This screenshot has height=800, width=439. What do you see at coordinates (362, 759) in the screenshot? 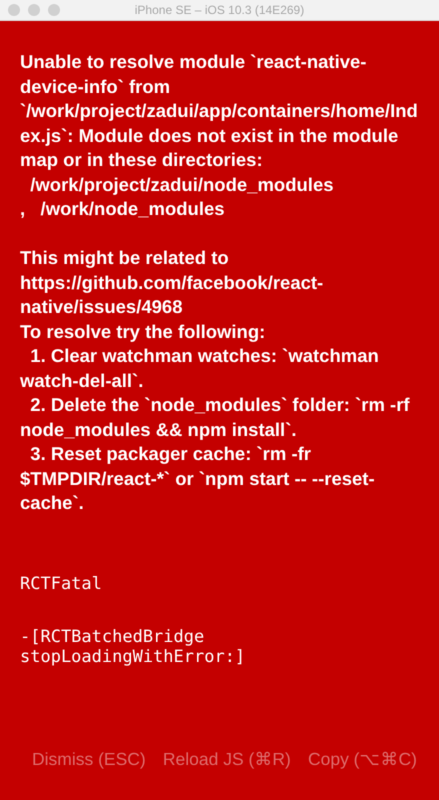
I see `footer-button: Copy (⌥⌘C)` at bounding box center [362, 759].